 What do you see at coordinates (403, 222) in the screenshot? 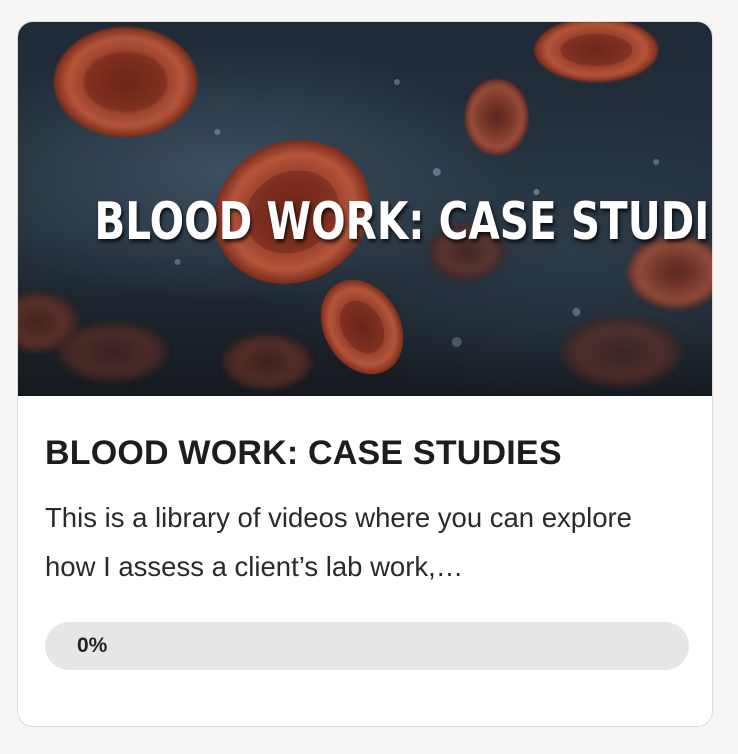
I see `hero-title: BLOOD WORK: CASE STUDIES` at bounding box center [403, 222].